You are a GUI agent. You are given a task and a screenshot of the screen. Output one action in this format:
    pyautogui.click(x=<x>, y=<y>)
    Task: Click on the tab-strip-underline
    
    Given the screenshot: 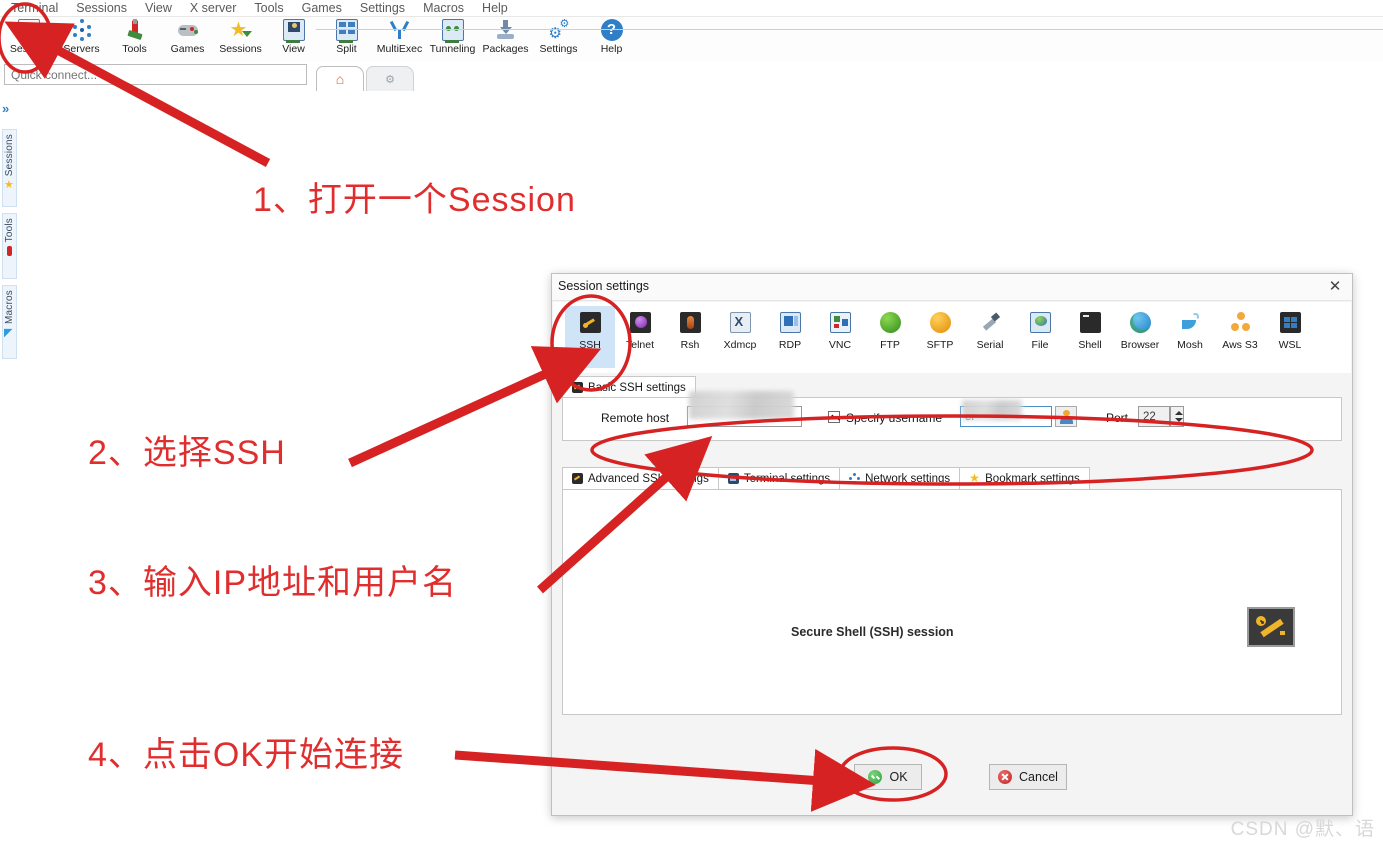 What is the action you would take?
    pyautogui.click(x=849, y=29)
    